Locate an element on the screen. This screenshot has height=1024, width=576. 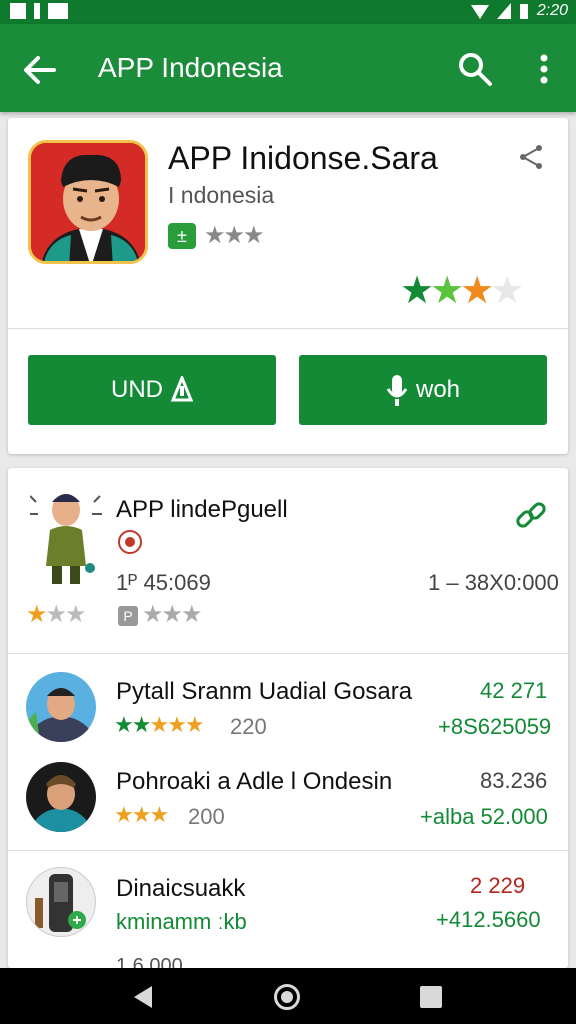
featured-rating-stars: ★★★ is located at coordinates (56, 614).